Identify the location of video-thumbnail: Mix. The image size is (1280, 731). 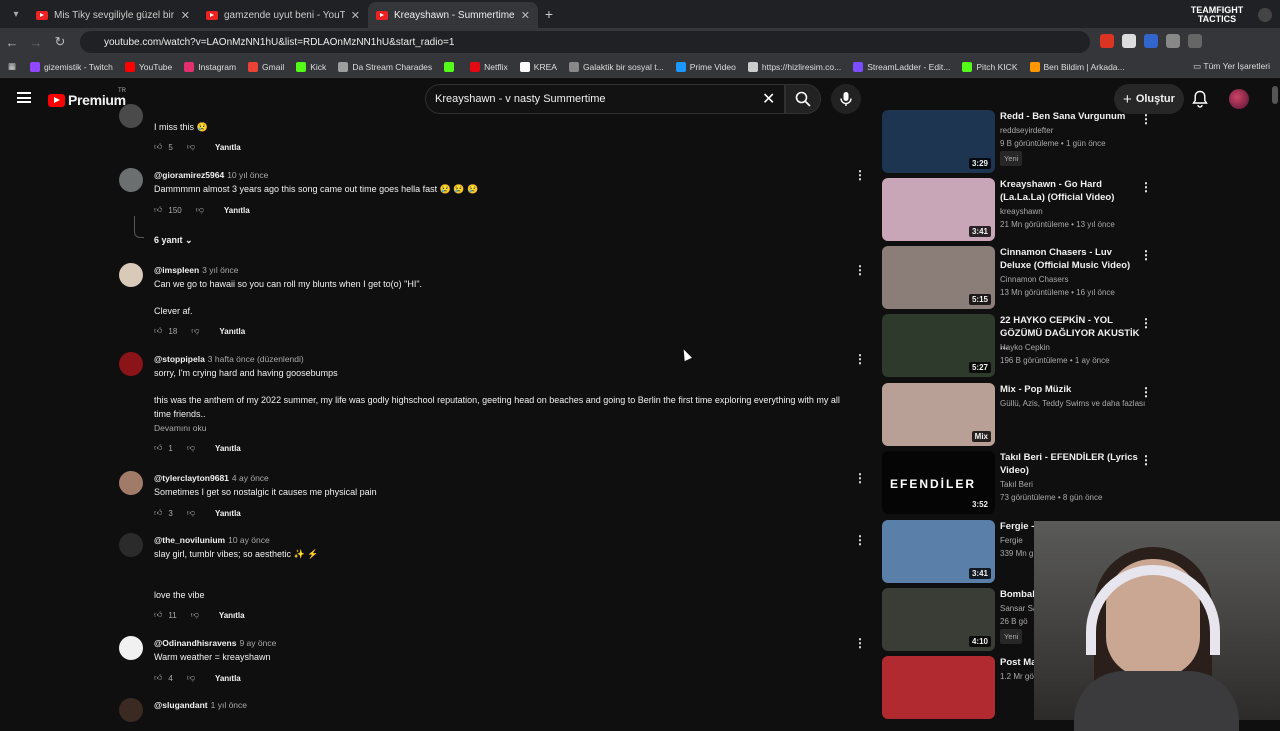
(938, 414).